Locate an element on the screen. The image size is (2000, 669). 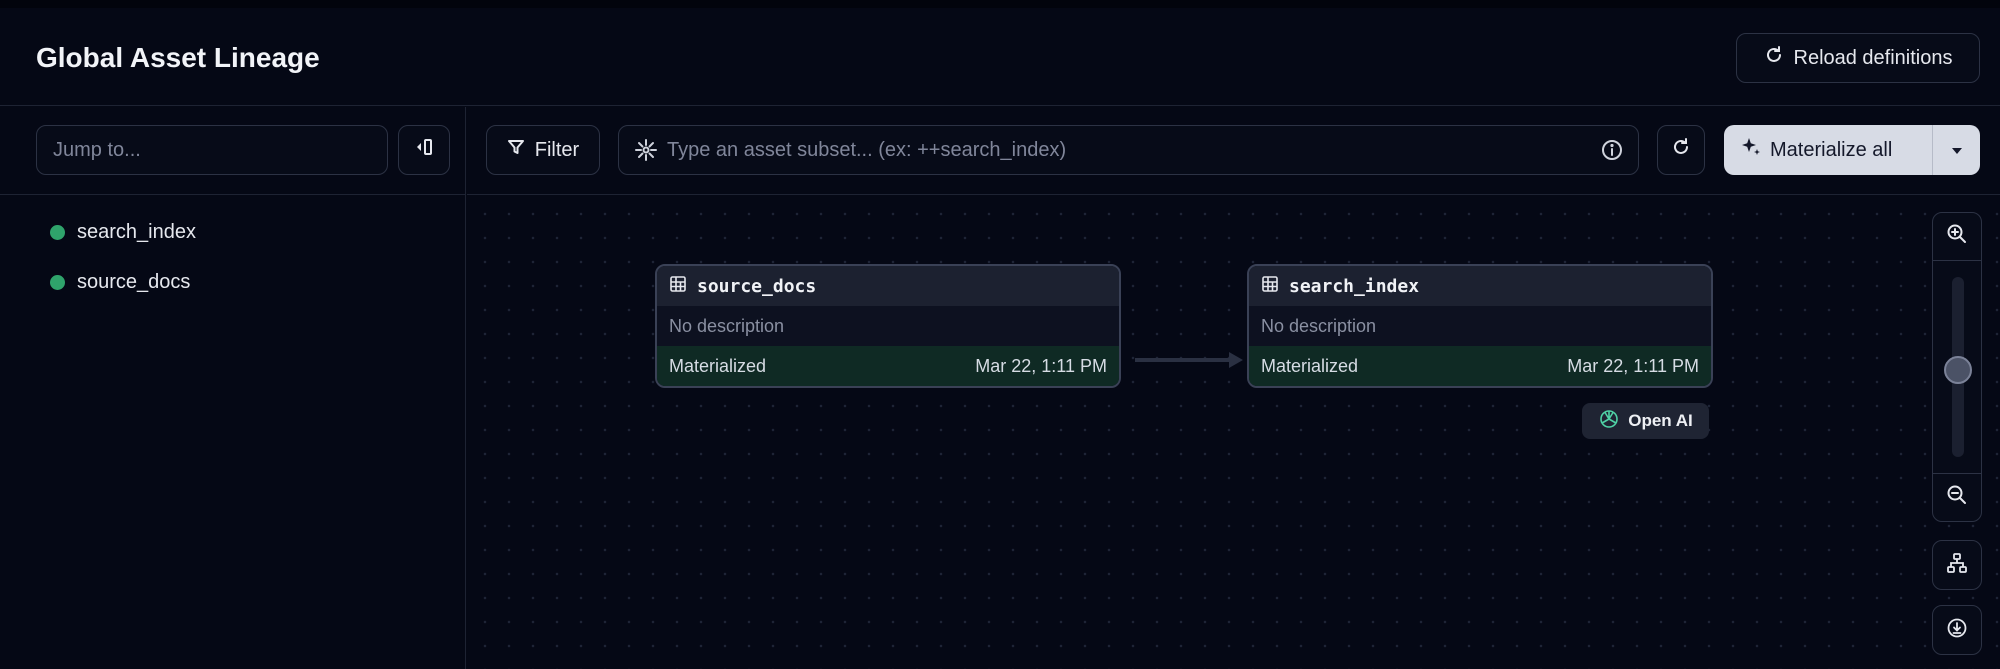
reload-definitions-label: Reload definitions is located at coordinates (1873, 57).